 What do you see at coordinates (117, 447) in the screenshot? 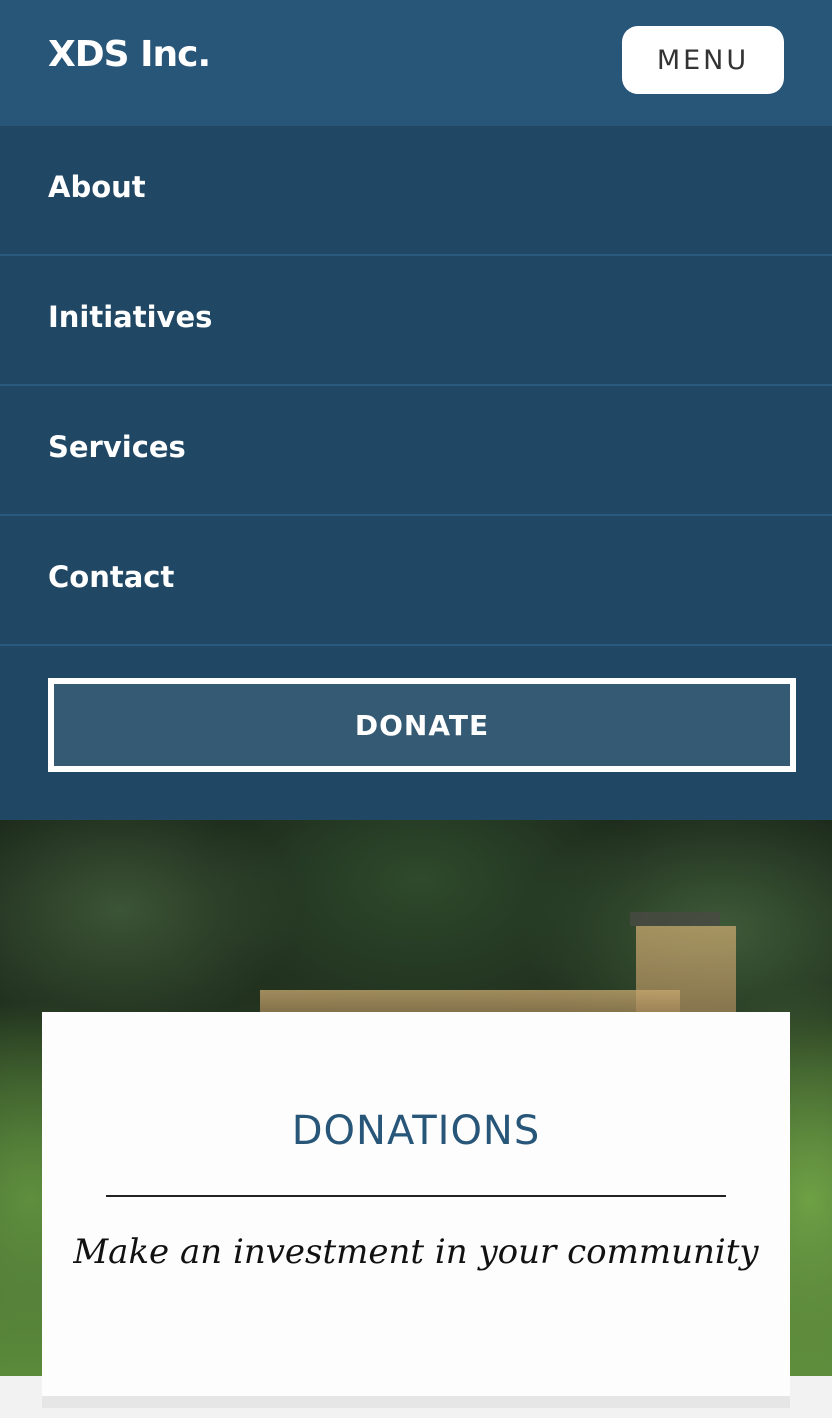
I see `nav-item-label: Services` at bounding box center [117, 447].